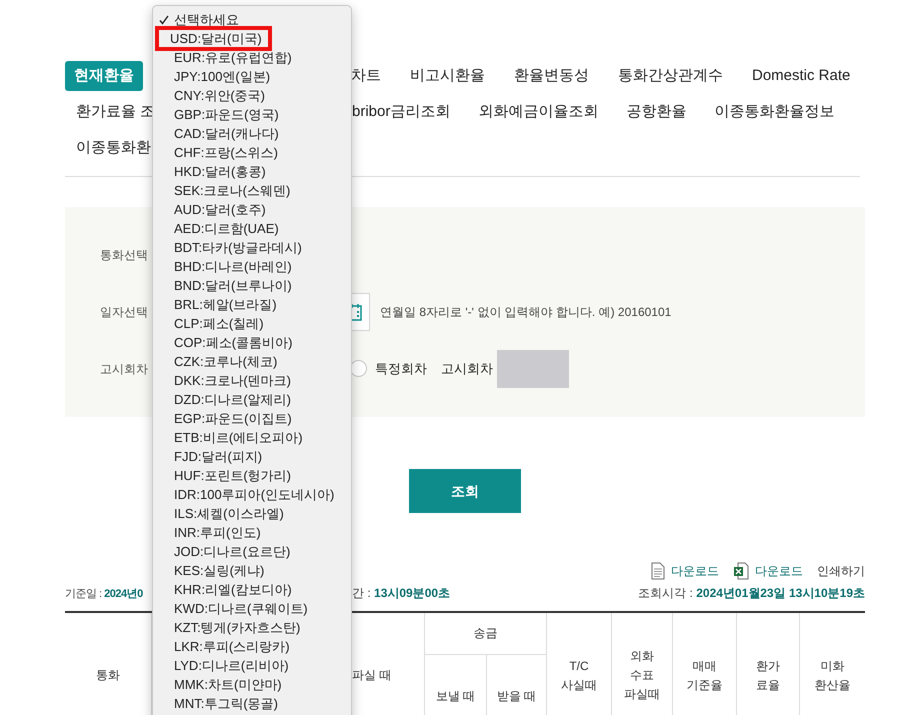 The width and height of the screenshot is (909, 715). Describe the element at coordinates (226, 114) in the screenshot. I see `dropdown-option: GBP:파운드(영국)` at that location.